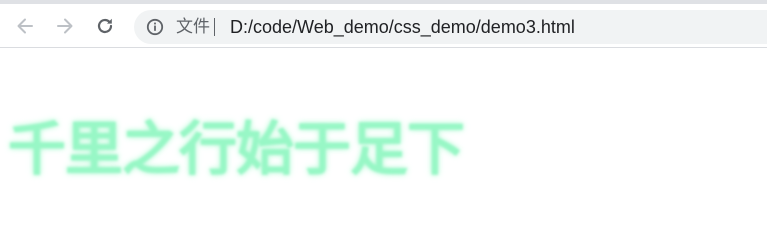  I want to click on reload-icon, so click(105, 26).